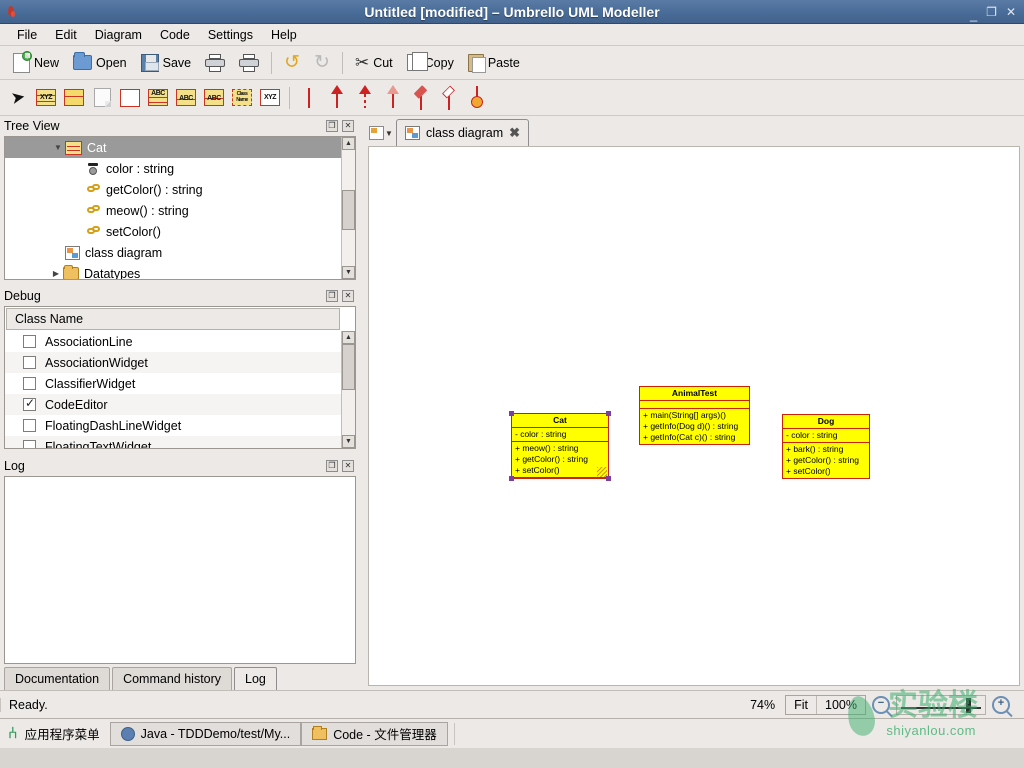 This screenshot has height=768, width=1024. Describe the element at coordinates (214, 98) in the screenshot. I see `enum-tool: ABC` at that location.